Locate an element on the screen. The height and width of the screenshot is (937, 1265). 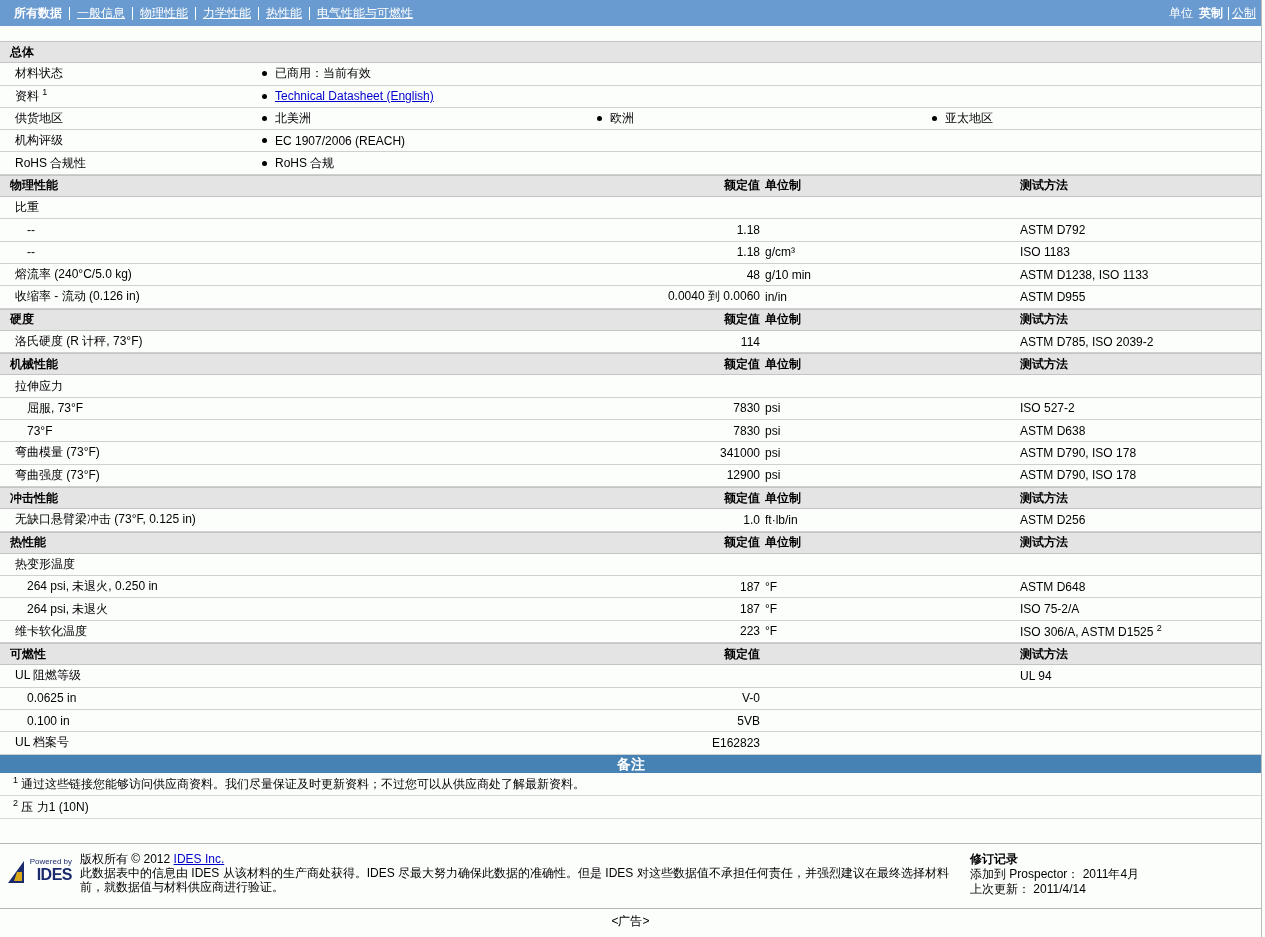
footnote-text: $^{2}$ 压 力1 (10N) is located at coordinates (51, 806).